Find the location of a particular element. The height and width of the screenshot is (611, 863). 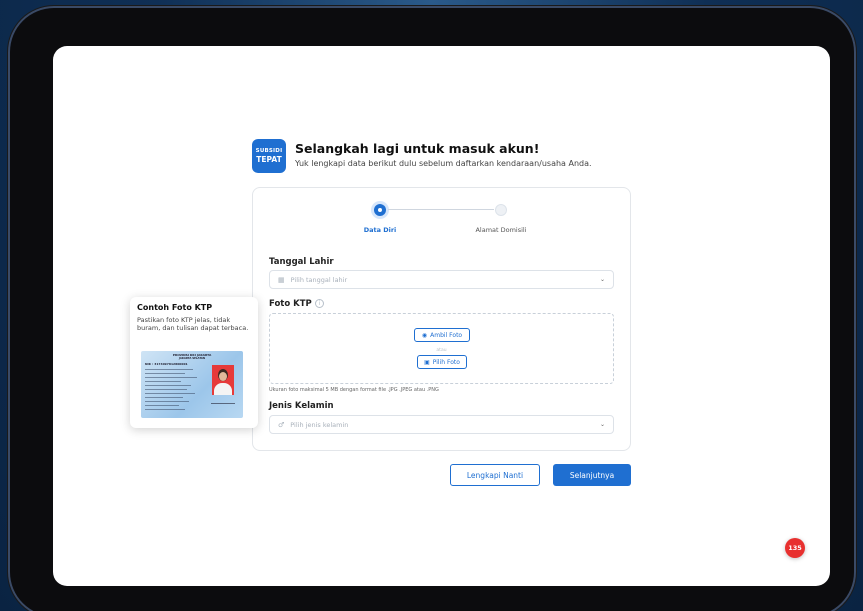

take-photo-button: ◉ Ambil Foto is located at coordinates (442, 335).